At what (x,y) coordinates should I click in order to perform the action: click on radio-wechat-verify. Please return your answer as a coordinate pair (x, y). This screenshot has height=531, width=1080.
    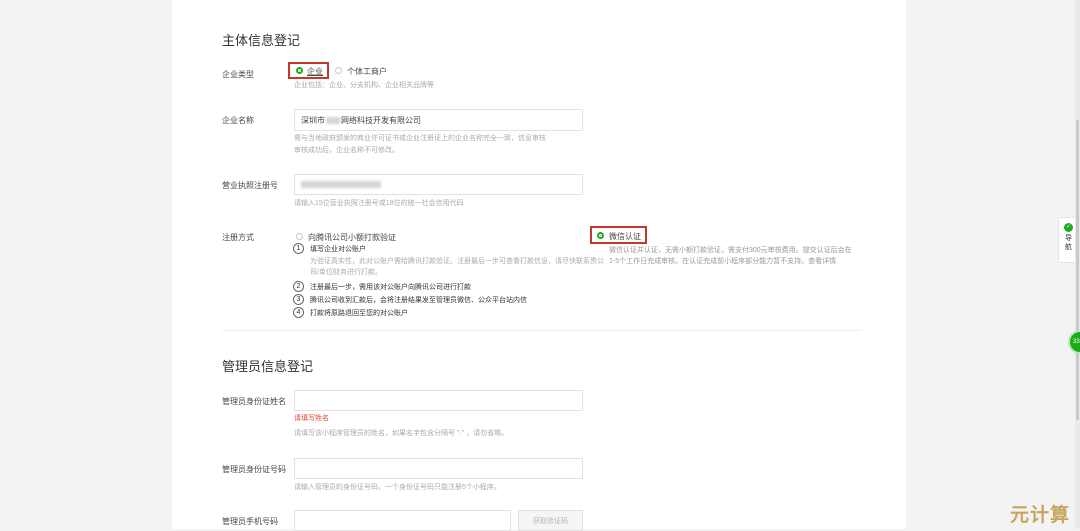
    Looking at the image, I should click on (600, 235).